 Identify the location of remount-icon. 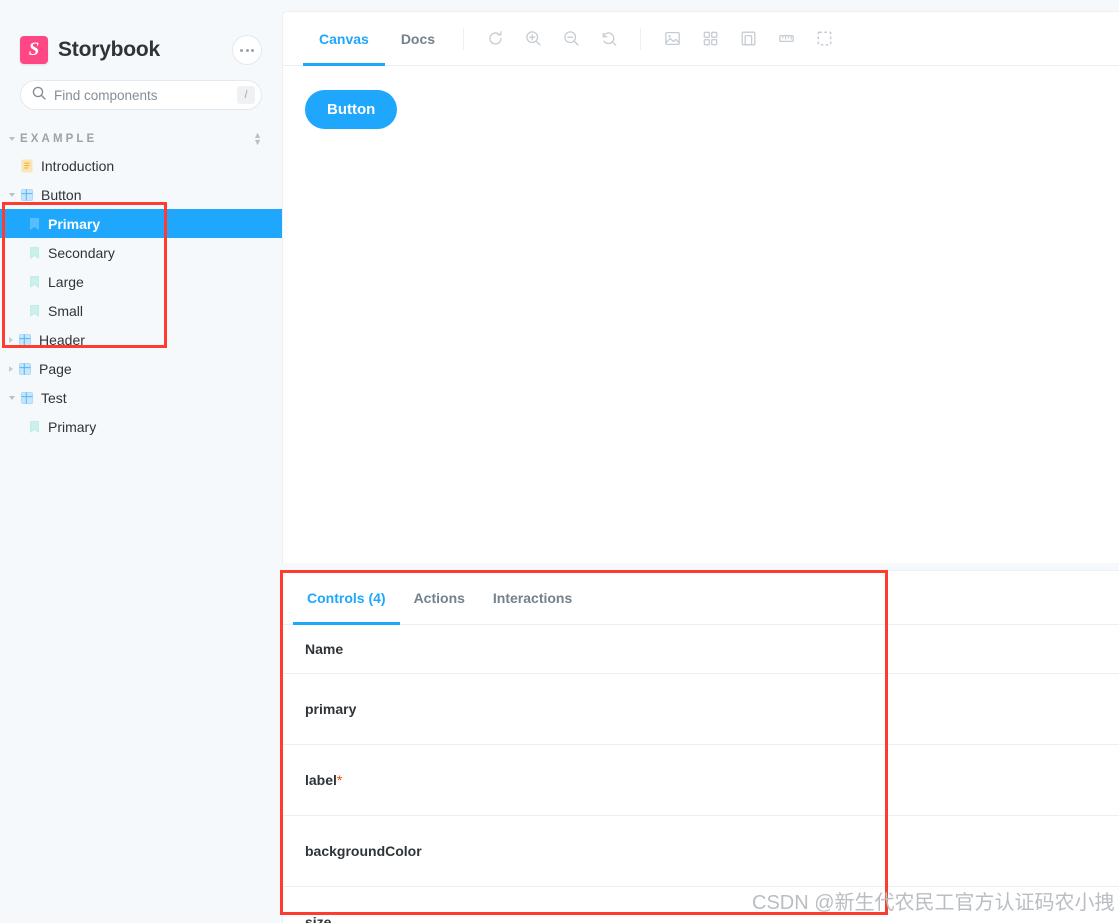
(495, 39).